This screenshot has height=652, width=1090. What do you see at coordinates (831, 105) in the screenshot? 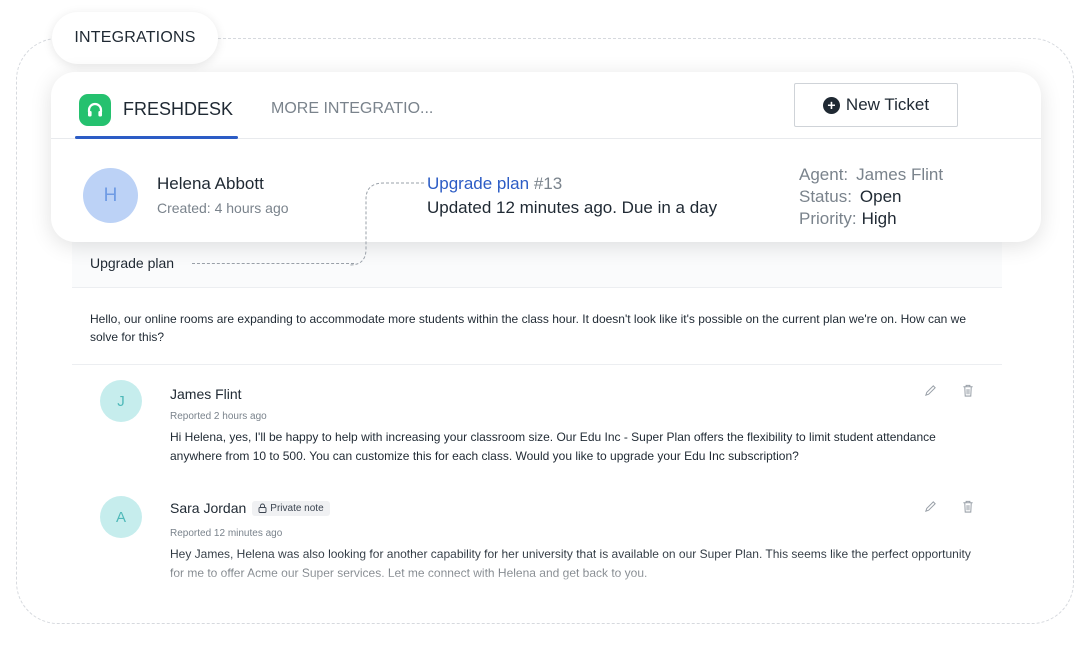
I see `plus-circle-icon: +` at bounding box center [831, 105].